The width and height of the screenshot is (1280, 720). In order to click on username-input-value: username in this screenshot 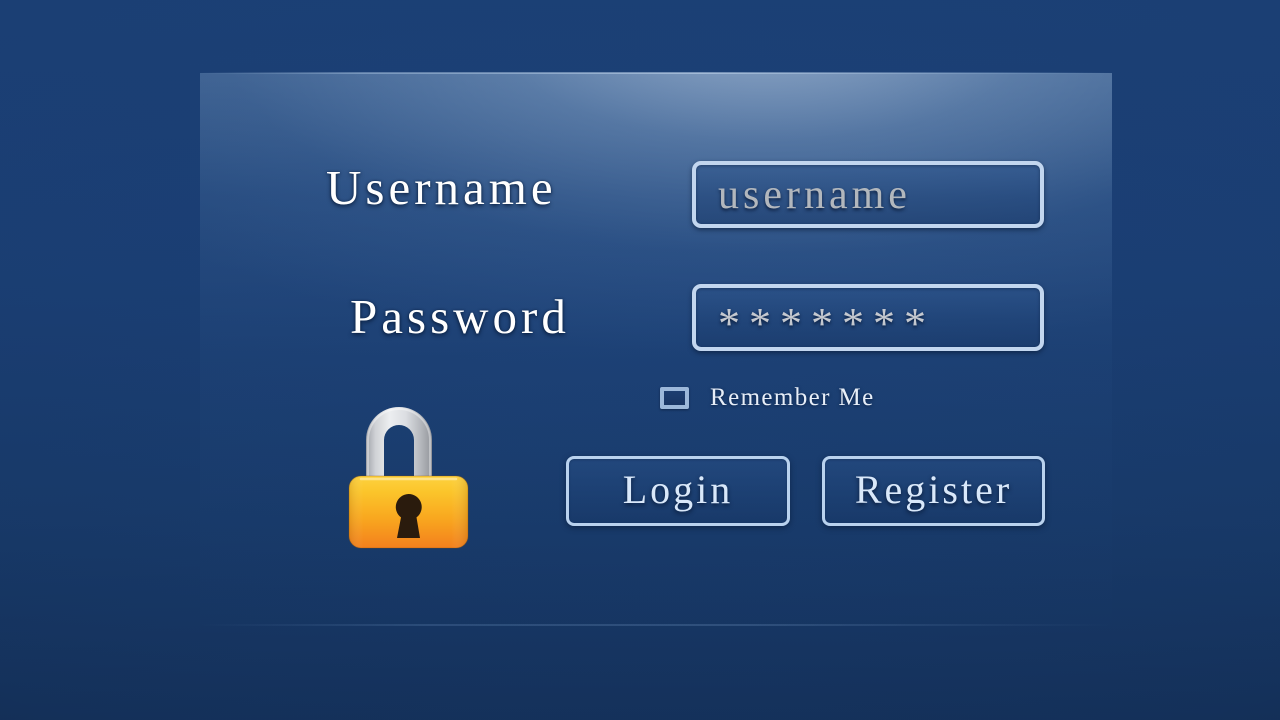, I will do `click(814, 194)`.